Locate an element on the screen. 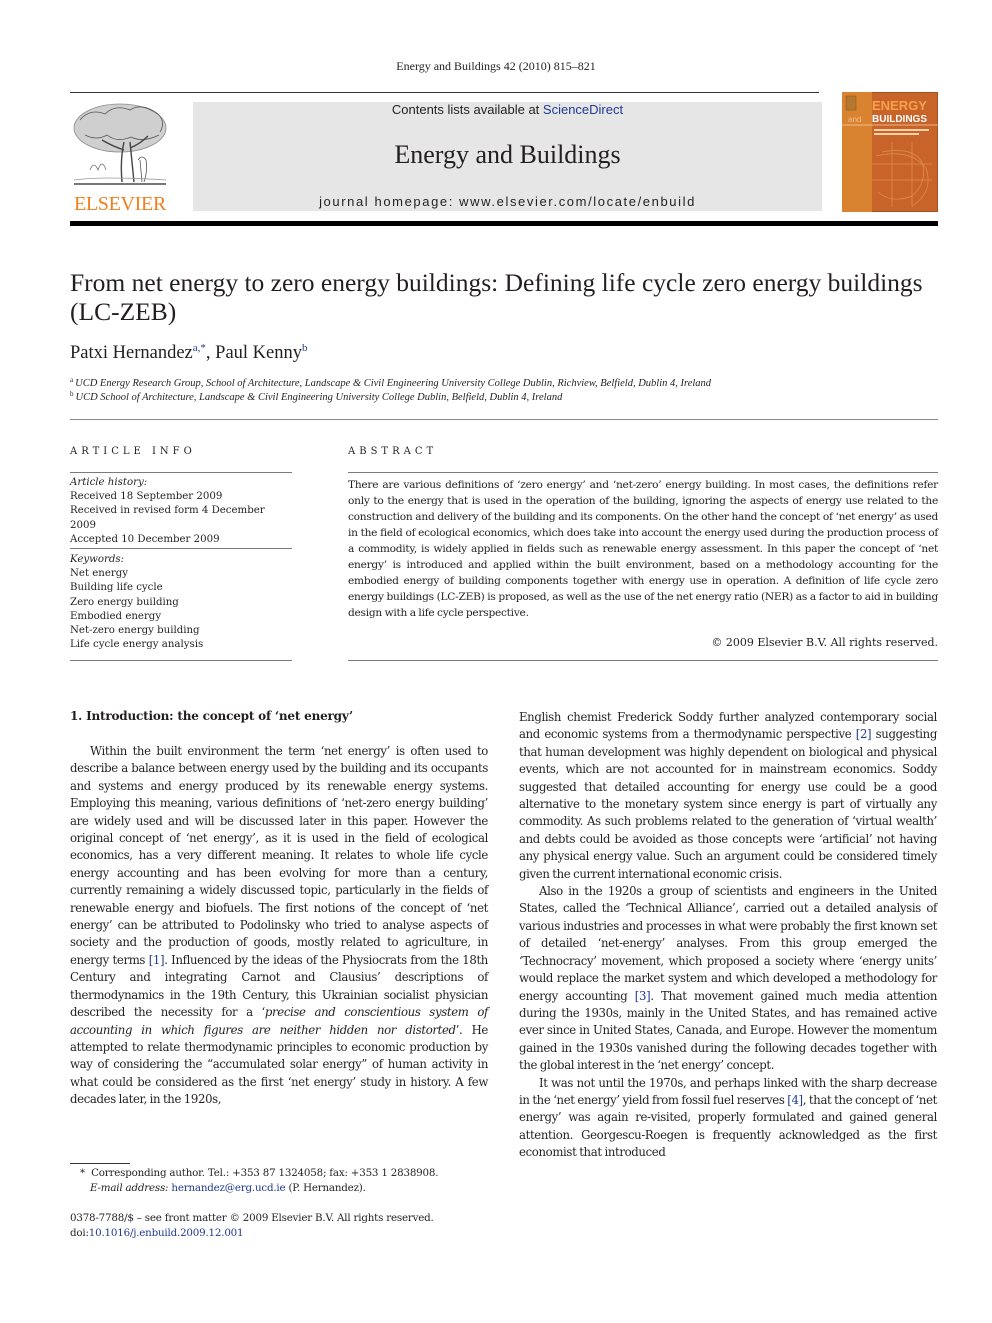 The image size is (992, 1323). email-link: hernandez@erg.ucd.ie is located at coordinates (228, 1188).